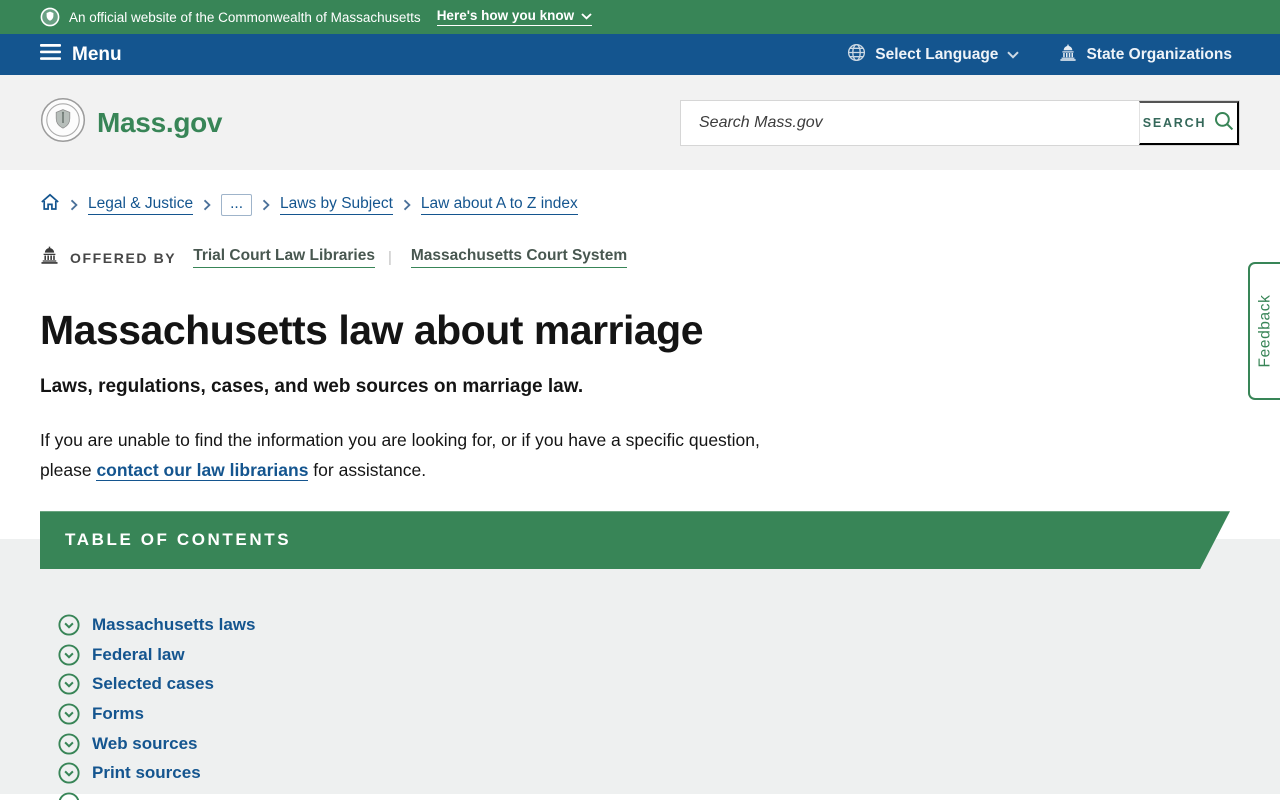 This screenshot has height=800, width=1280. I want to click on site-search: SEARCH, so click(960, 122).